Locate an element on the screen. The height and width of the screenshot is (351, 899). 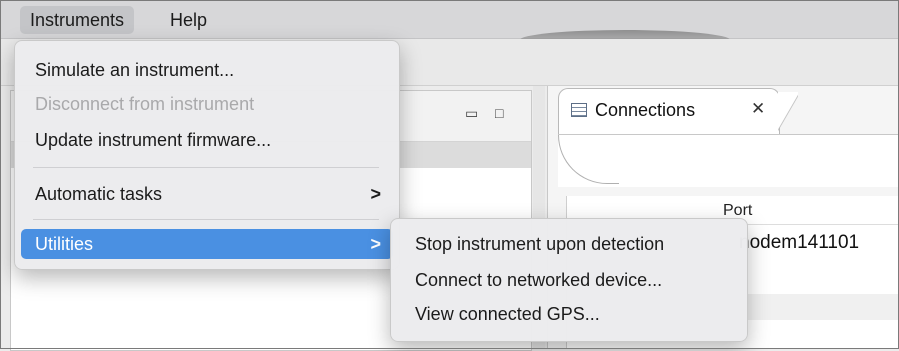
menu-help: Help is located at coordinates (188, 20).